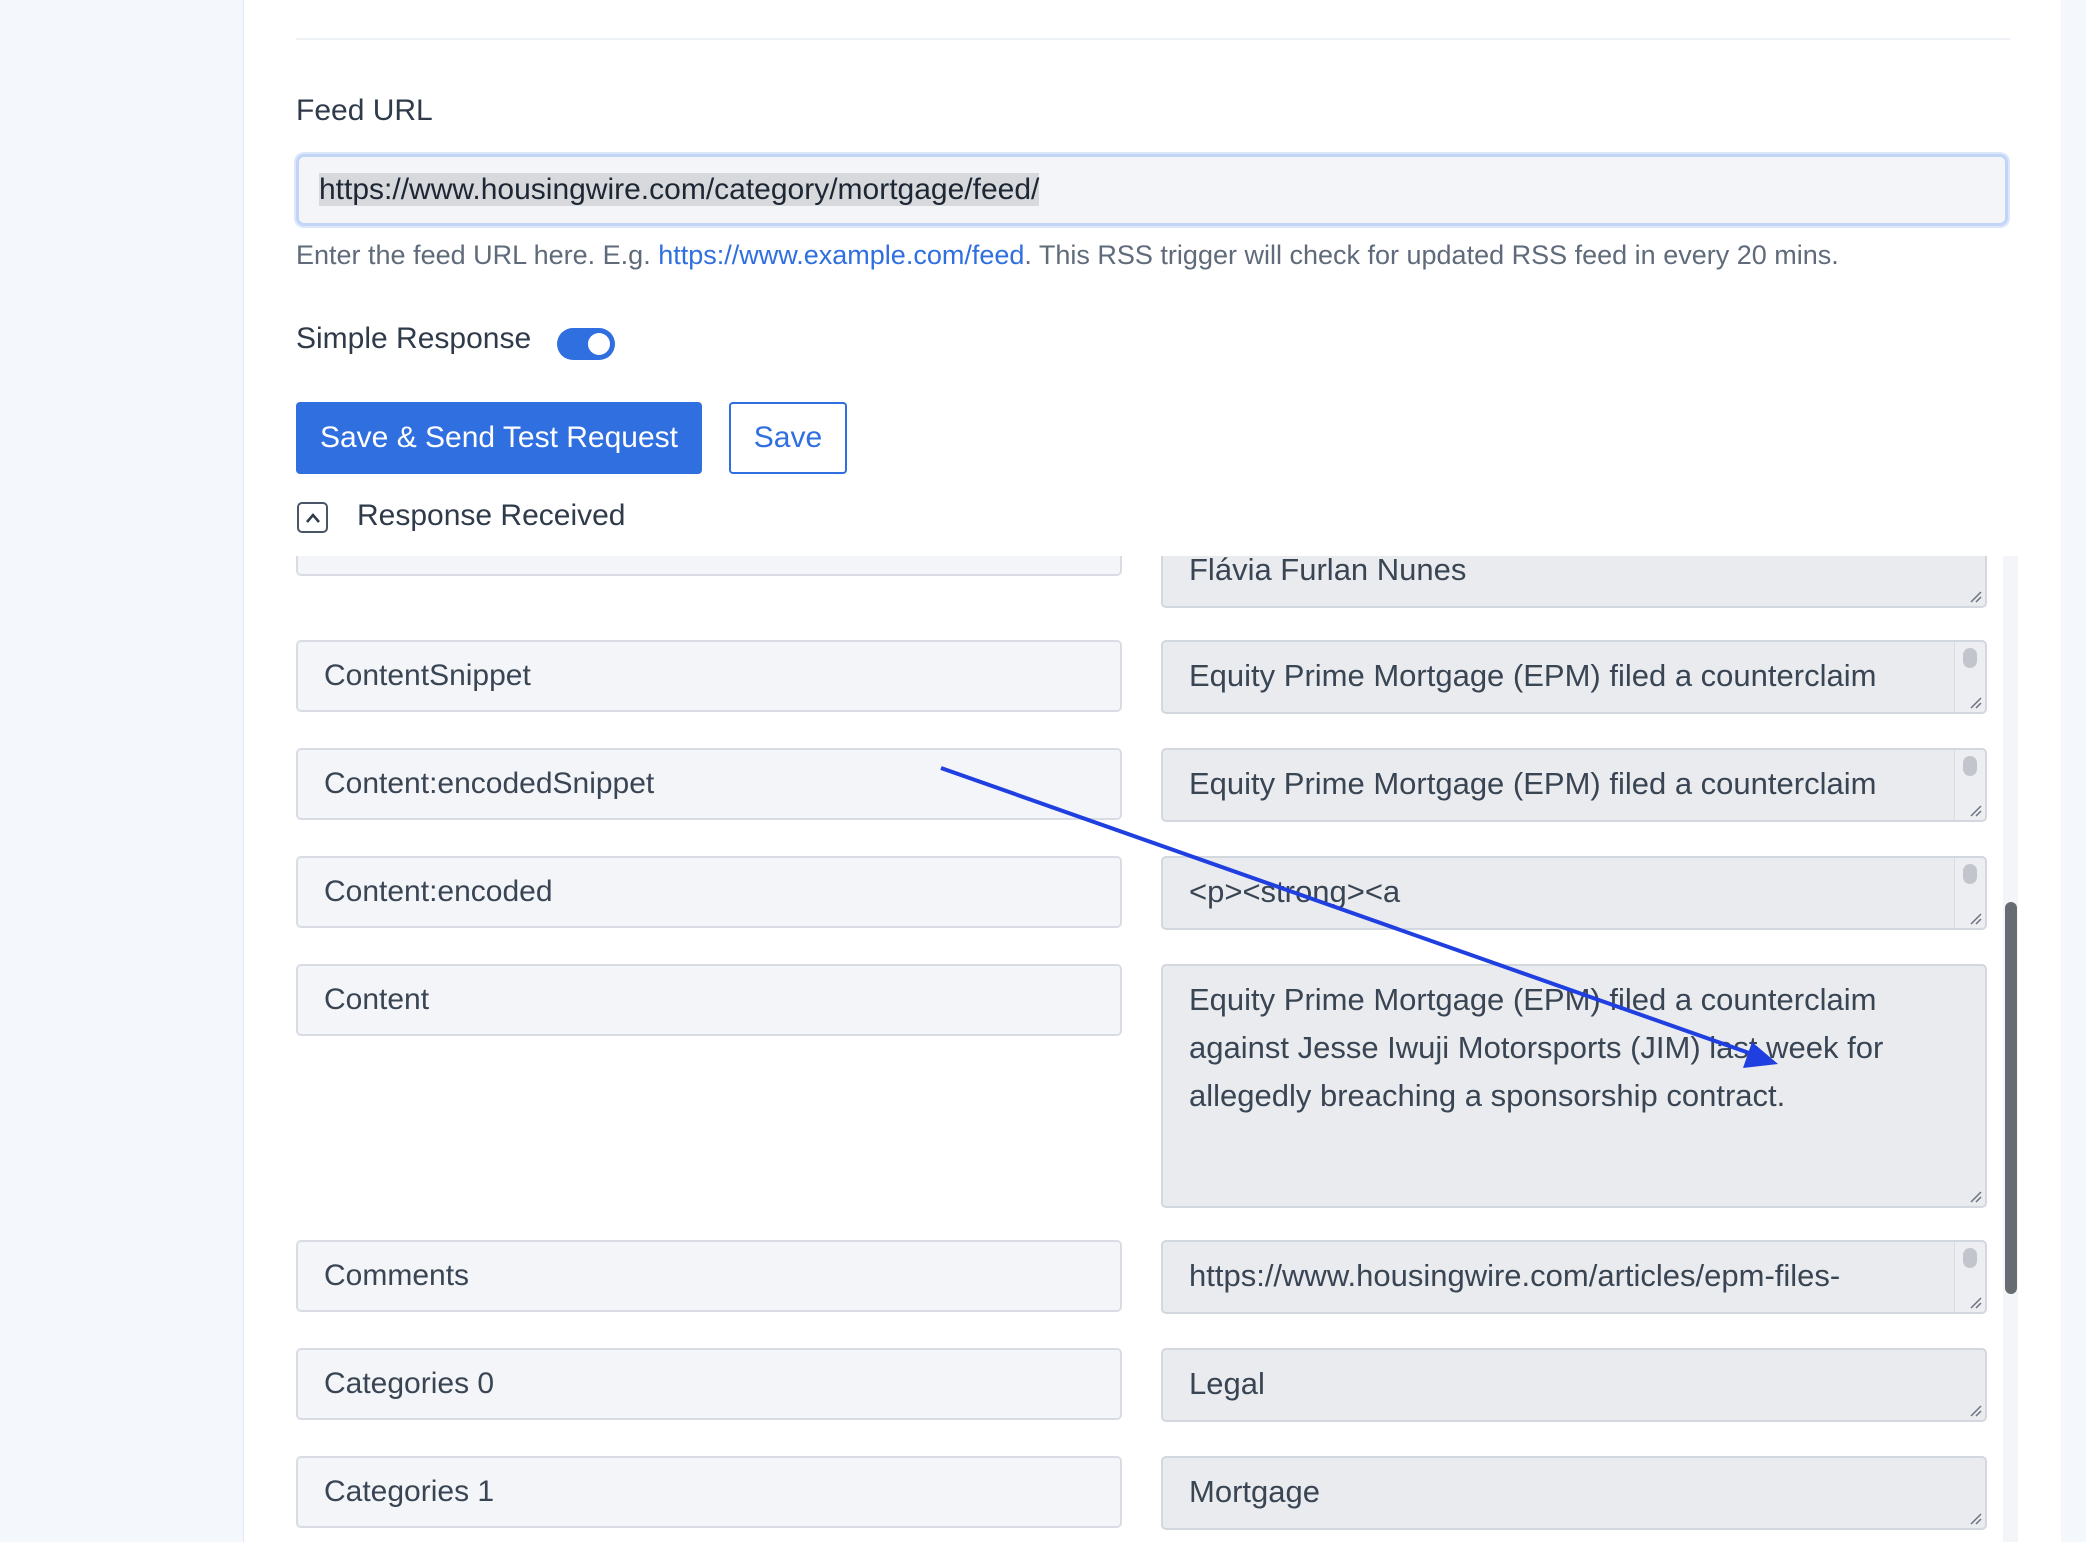 The height and width of the screenshot is (1542, 2086). Describe the element at coordinates (1254, 1491) in the screenshot. I see `response-value-text: Mortgage` at that location.